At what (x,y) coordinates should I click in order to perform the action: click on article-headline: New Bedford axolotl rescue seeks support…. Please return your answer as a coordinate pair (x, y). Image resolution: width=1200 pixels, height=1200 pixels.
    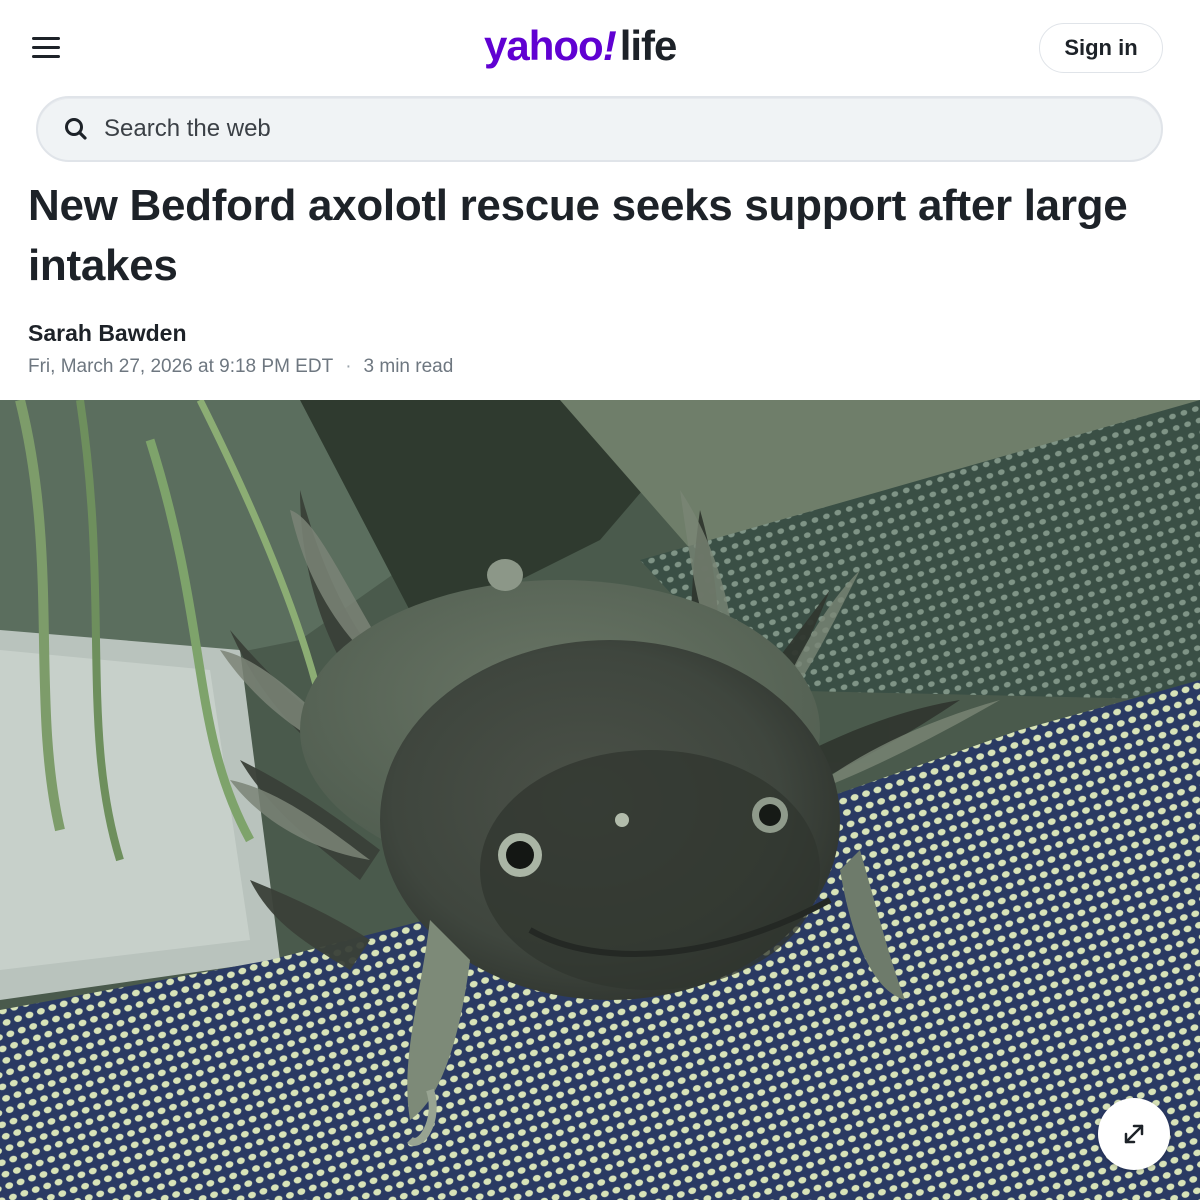
    Looking at the image, I should click on (578, 235).